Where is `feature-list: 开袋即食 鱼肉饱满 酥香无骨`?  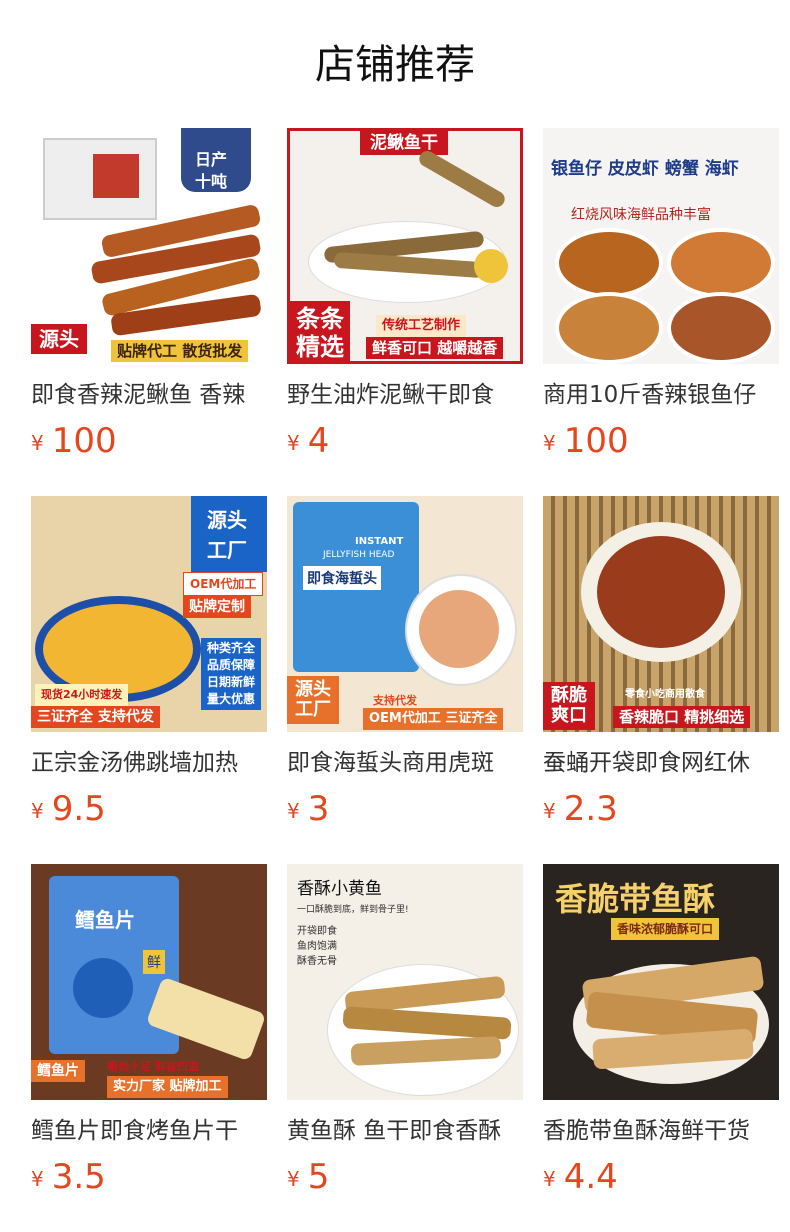
feature-list: 开袋即食 鱼肉饱满 酥香无骨 is located at coordinates (317, 946).